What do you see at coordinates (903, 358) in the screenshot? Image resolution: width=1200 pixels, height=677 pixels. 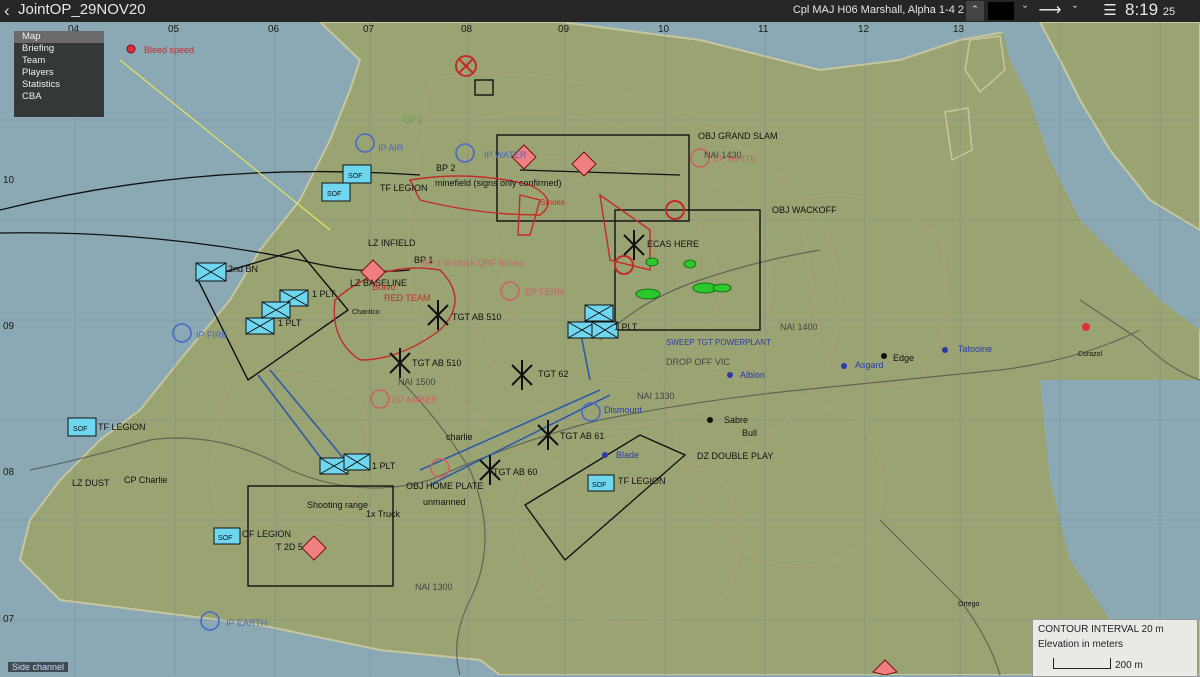 I see `edge-label: Edge` at bounding box center [903, 358].